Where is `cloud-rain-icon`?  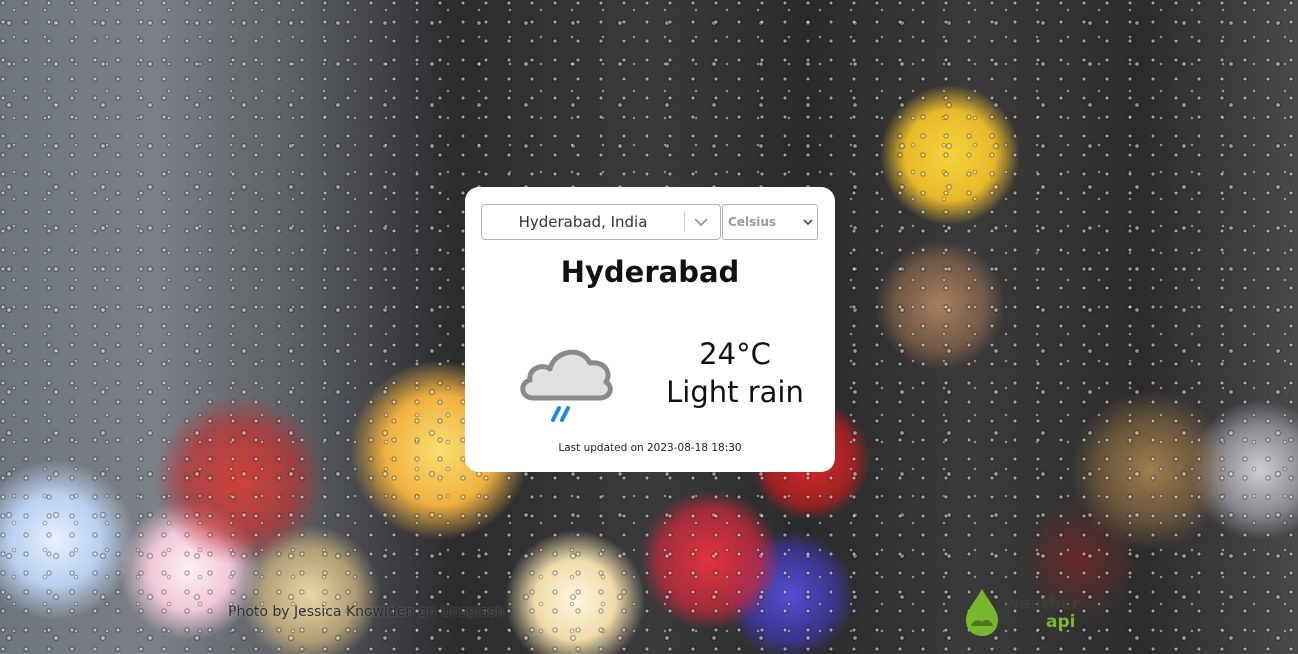 cloud-rain-icon is located at coordinates (566, 385).